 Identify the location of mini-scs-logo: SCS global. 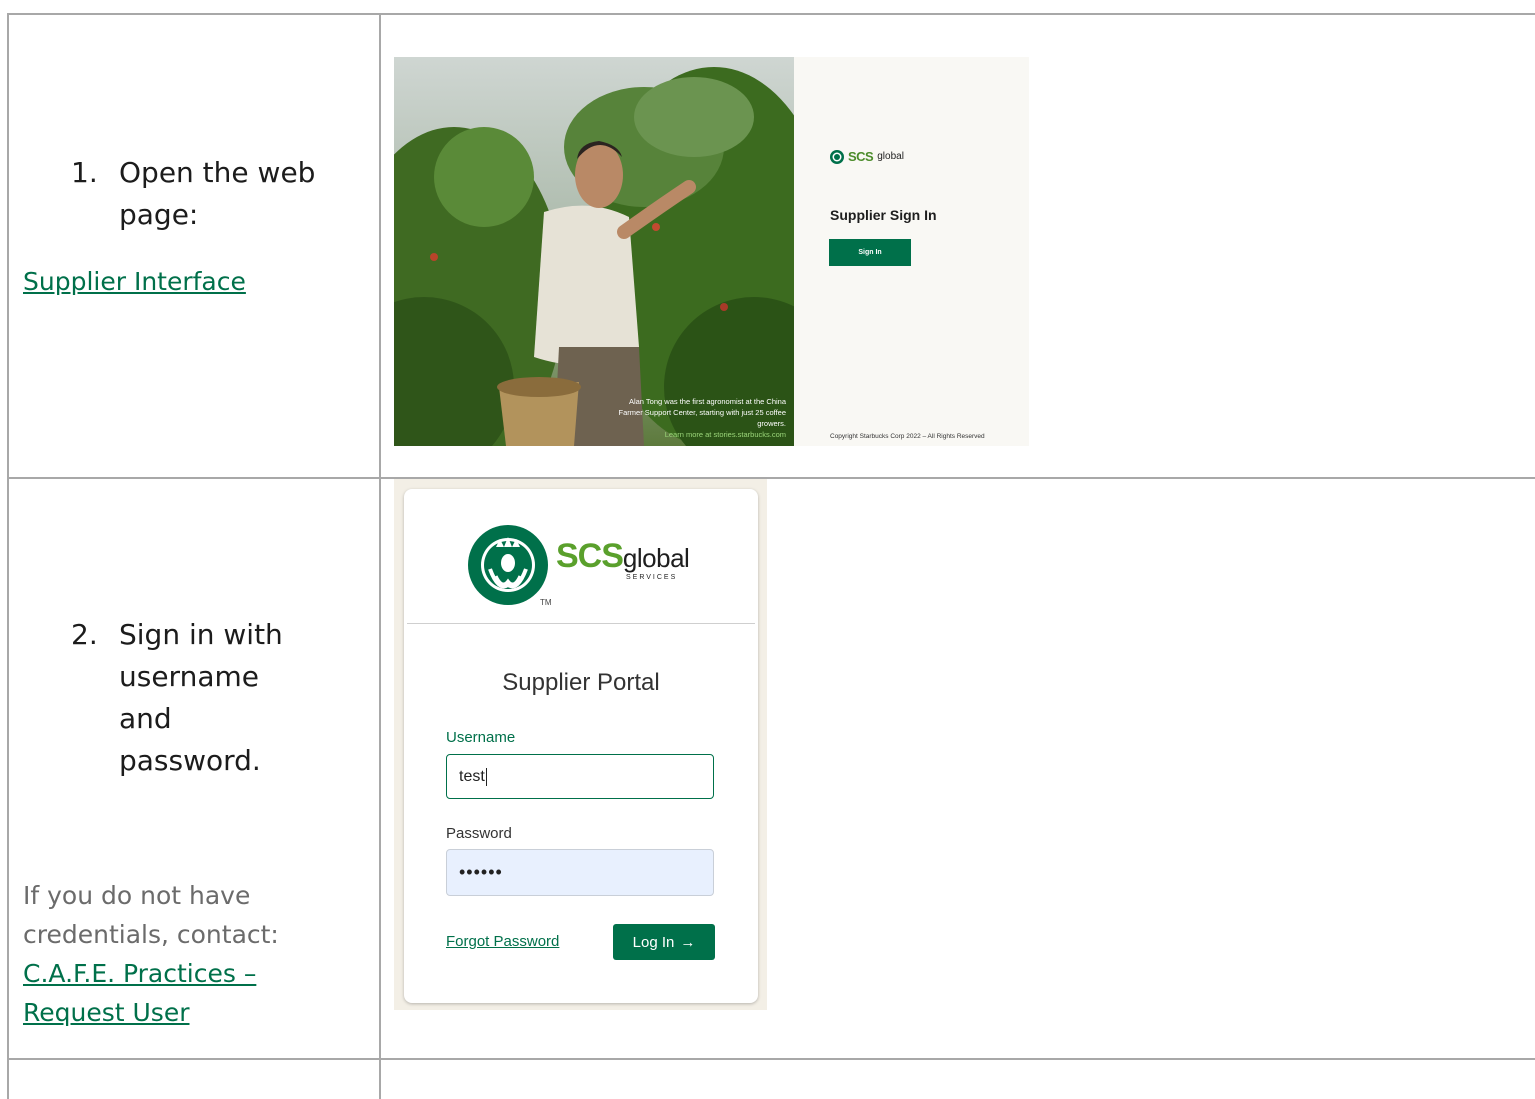
(867, 156).